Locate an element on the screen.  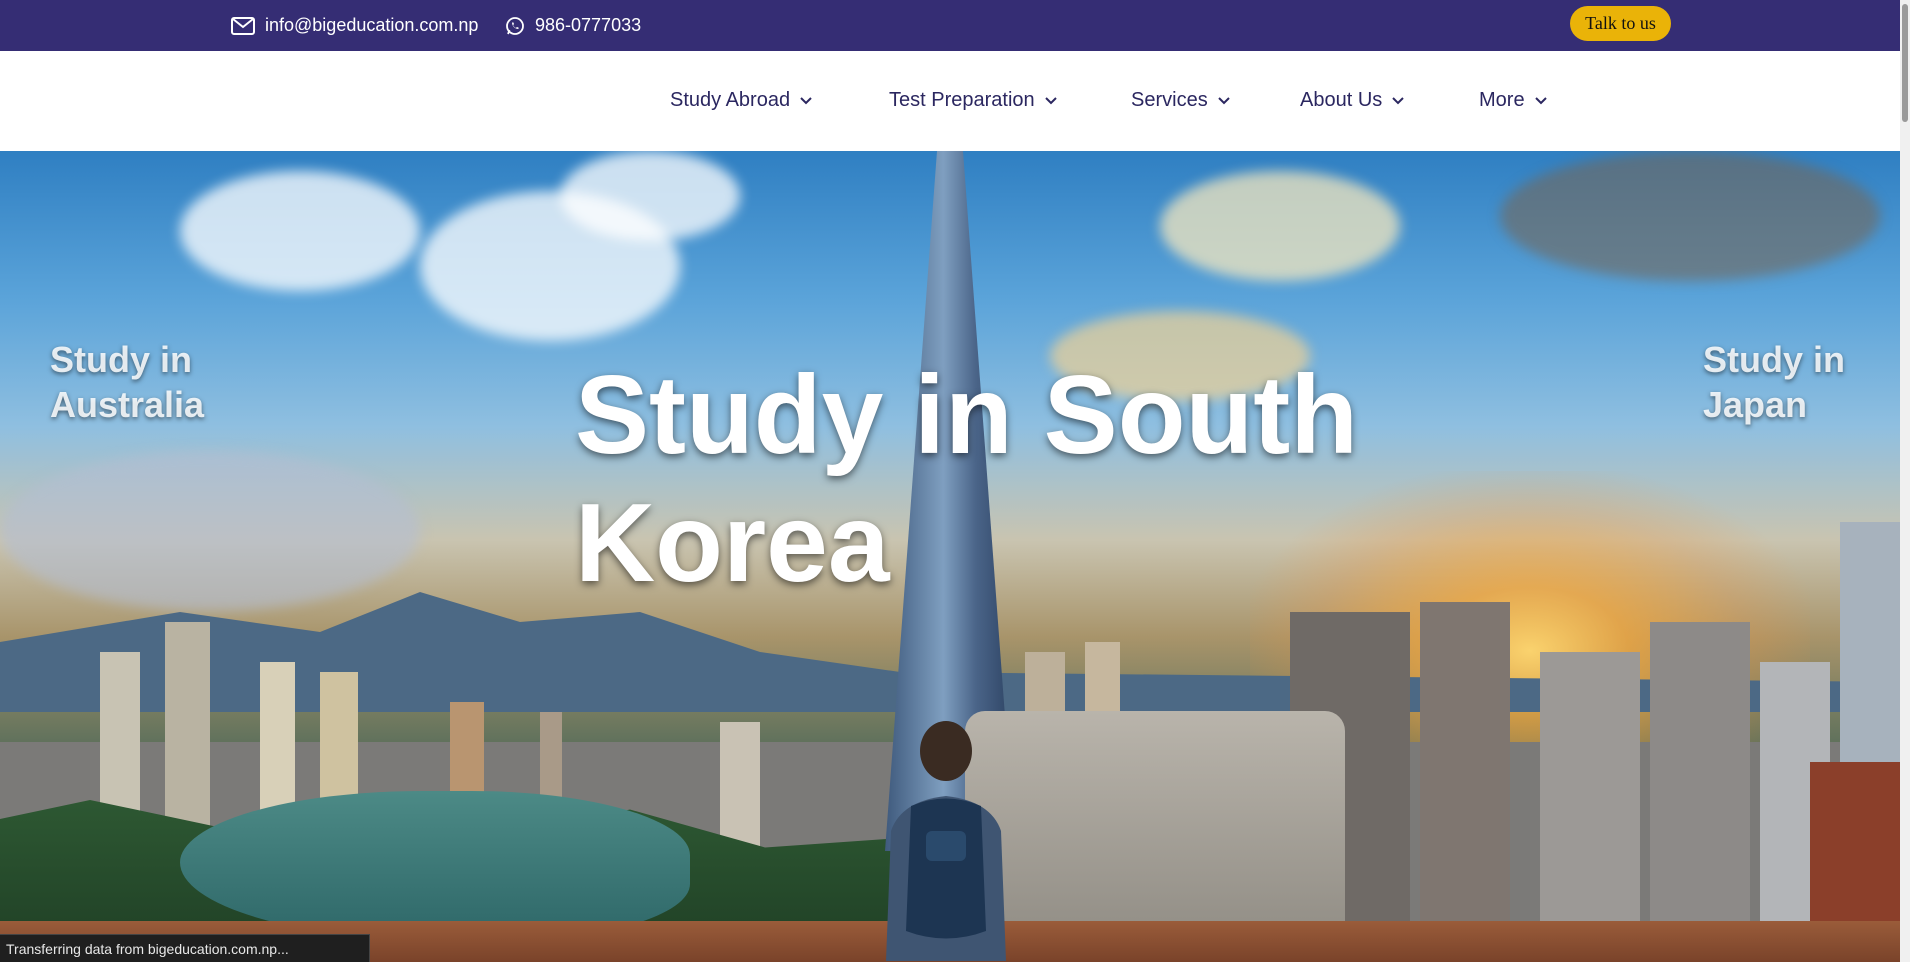
nav-label: About Us is located at coordinates (1341, 100).